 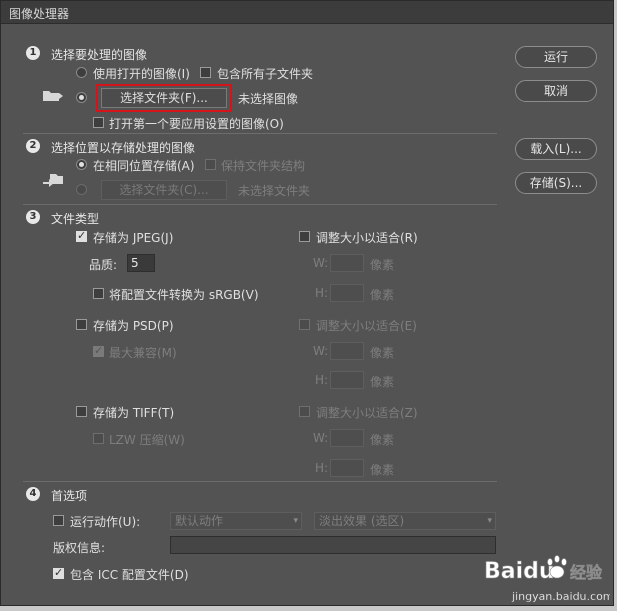 What do you see at coordinates (210, 164) in the screenshot?
I see `keep-structure-checkbox` at bounding box center [210, 164].